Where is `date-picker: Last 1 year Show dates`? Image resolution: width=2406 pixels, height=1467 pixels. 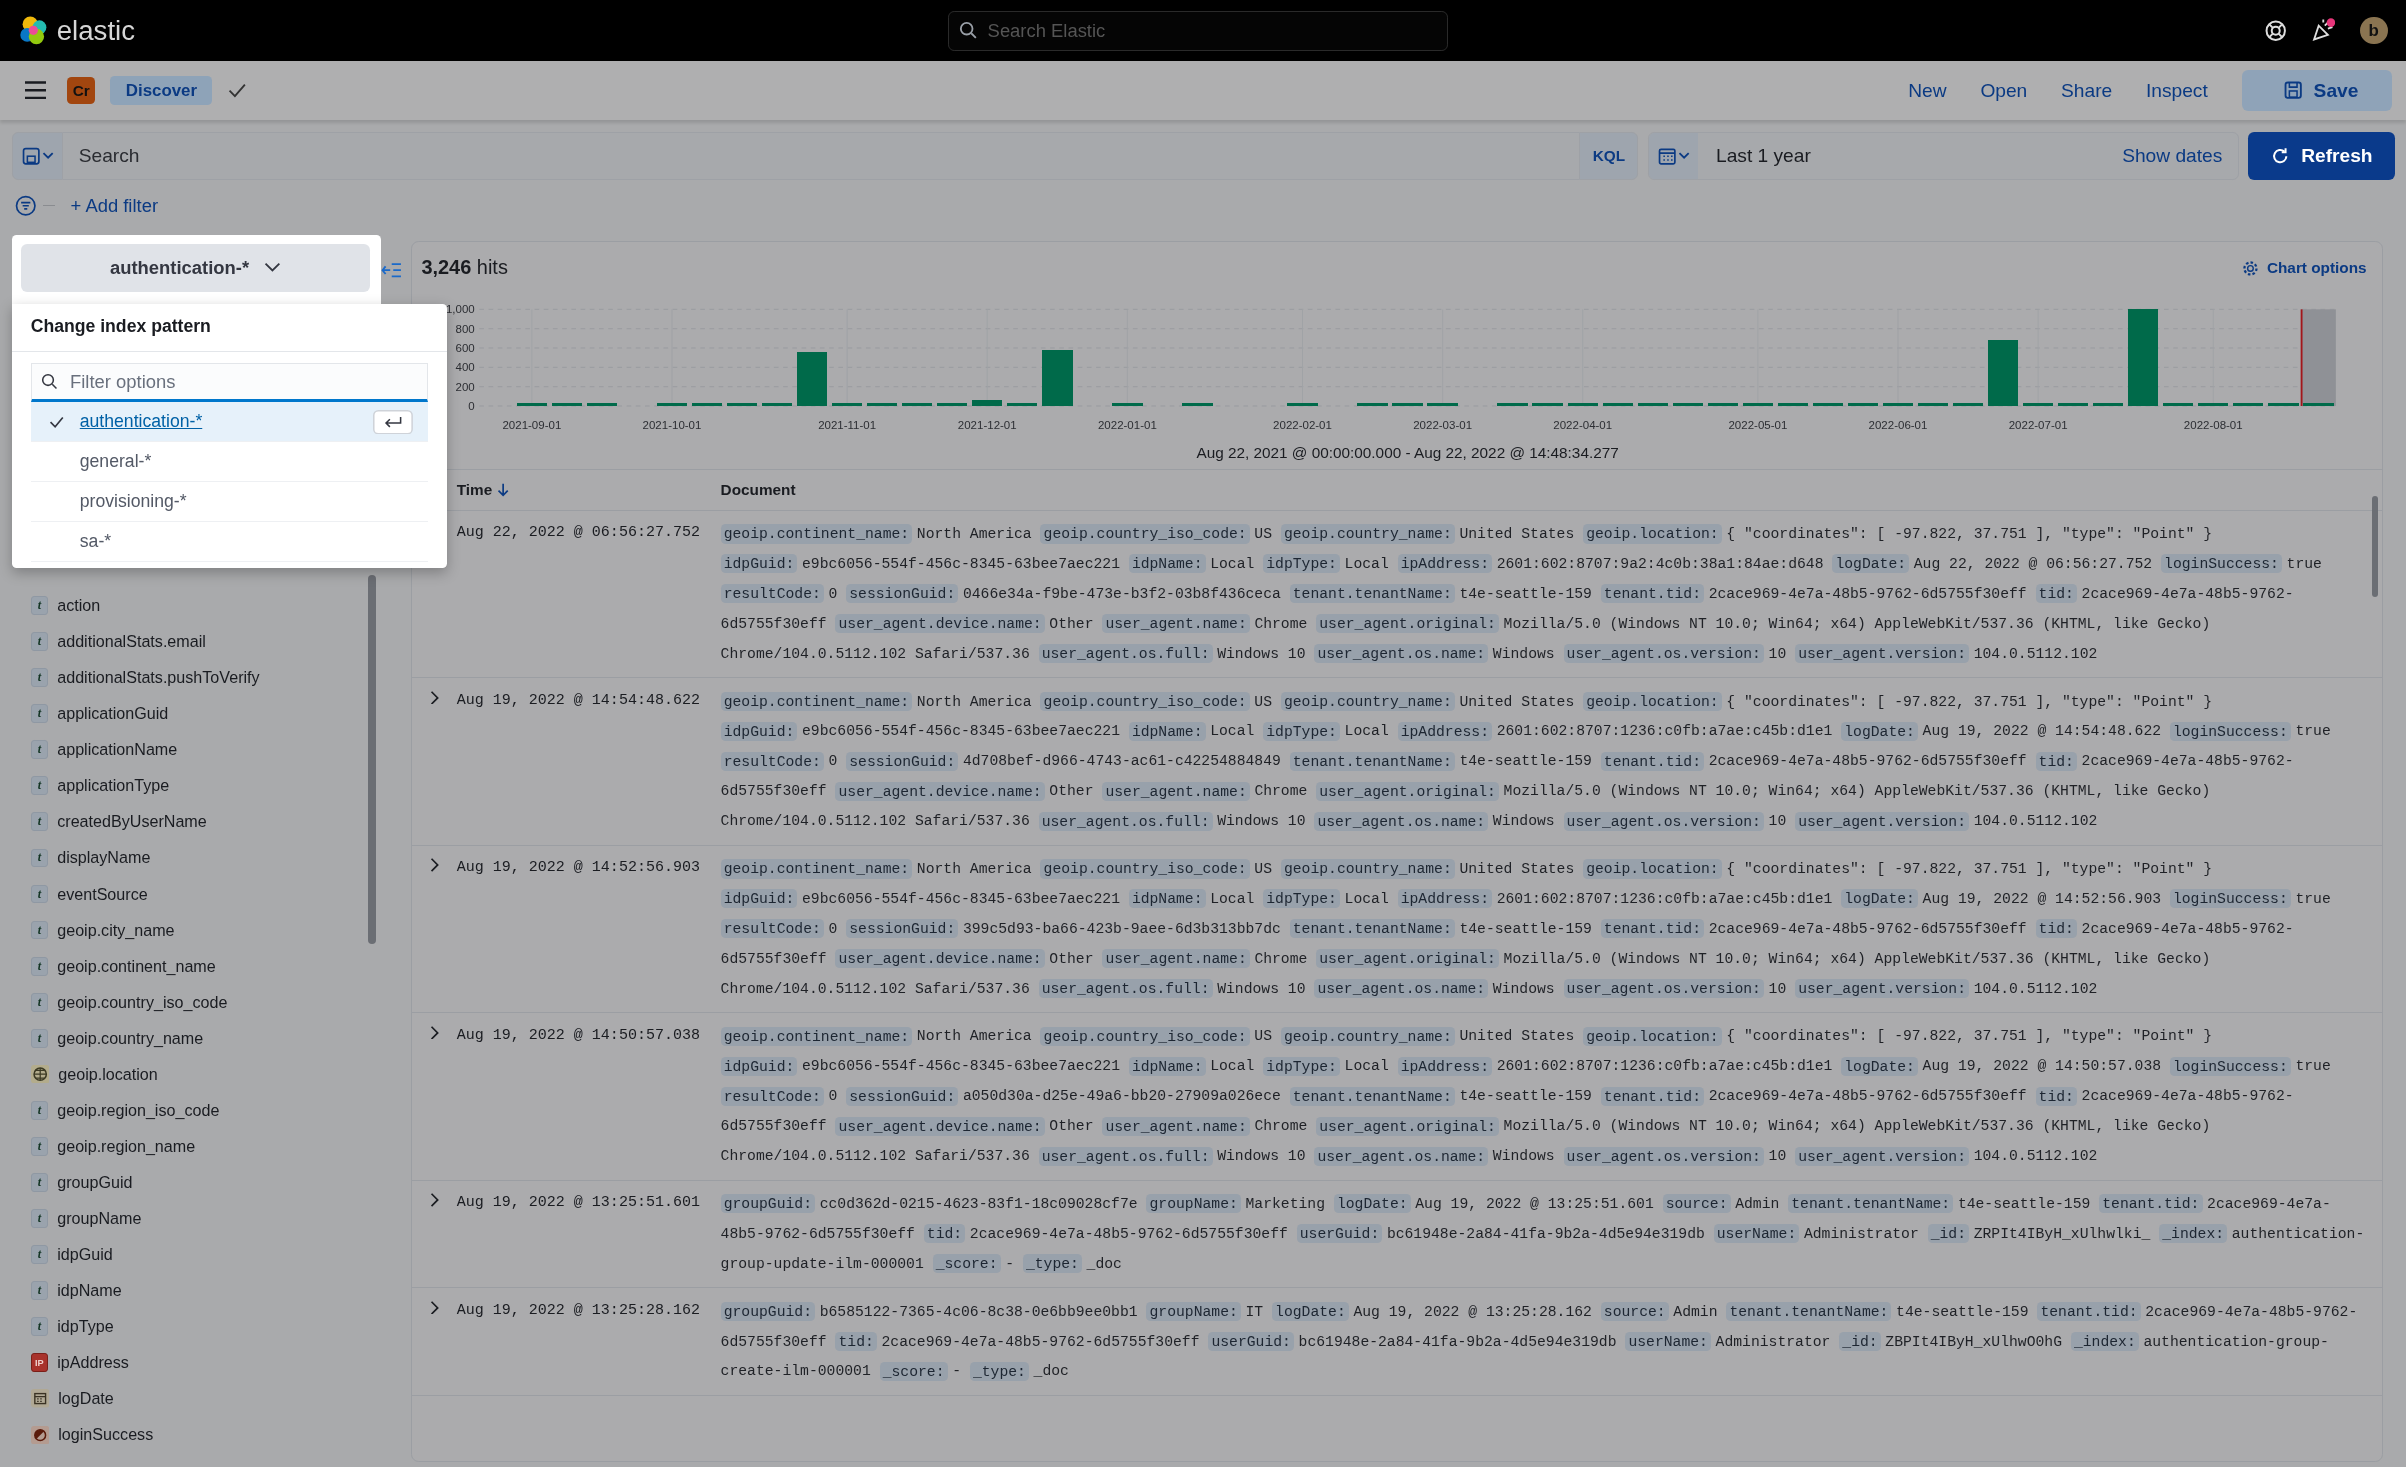 date-picker: Last 1 year Show dates is located at coordinates (1943, 155).